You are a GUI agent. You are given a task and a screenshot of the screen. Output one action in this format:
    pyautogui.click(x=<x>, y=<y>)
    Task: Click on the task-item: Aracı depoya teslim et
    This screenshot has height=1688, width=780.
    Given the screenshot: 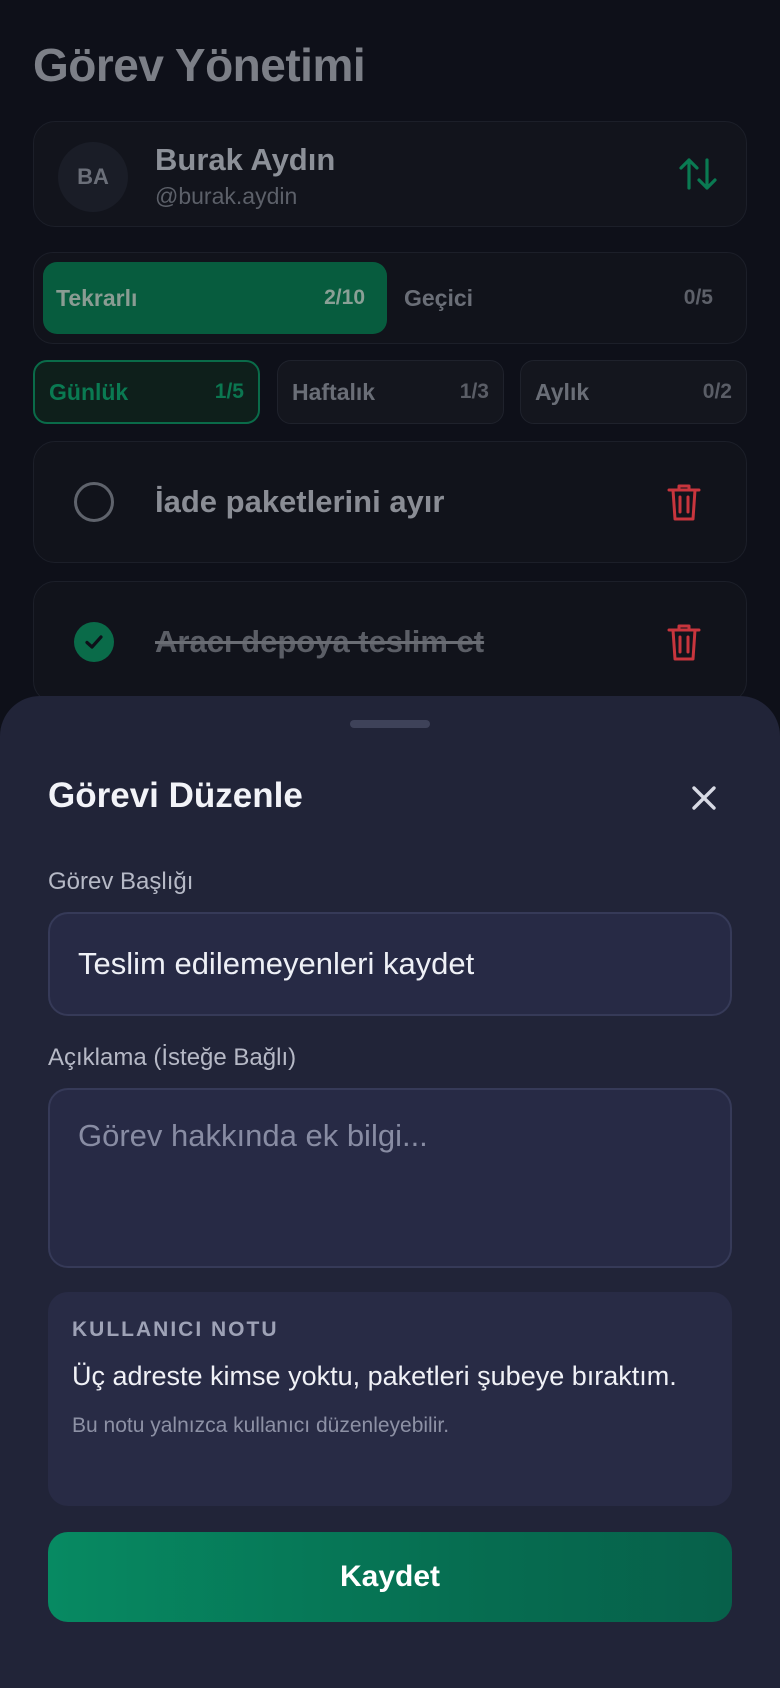 What is the action you would take?
    pyautogui.click(x=390, y=642)
    